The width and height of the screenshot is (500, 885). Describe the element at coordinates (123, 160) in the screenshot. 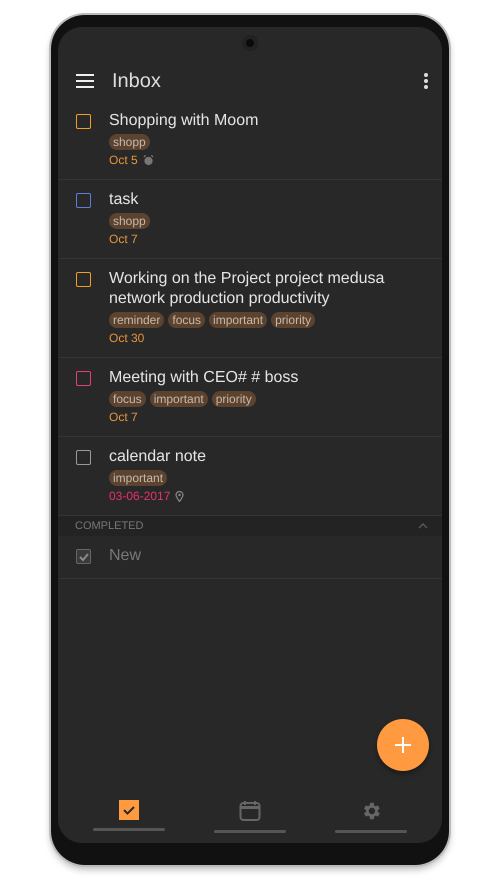

I see `due-date: Oct 5` at that location.